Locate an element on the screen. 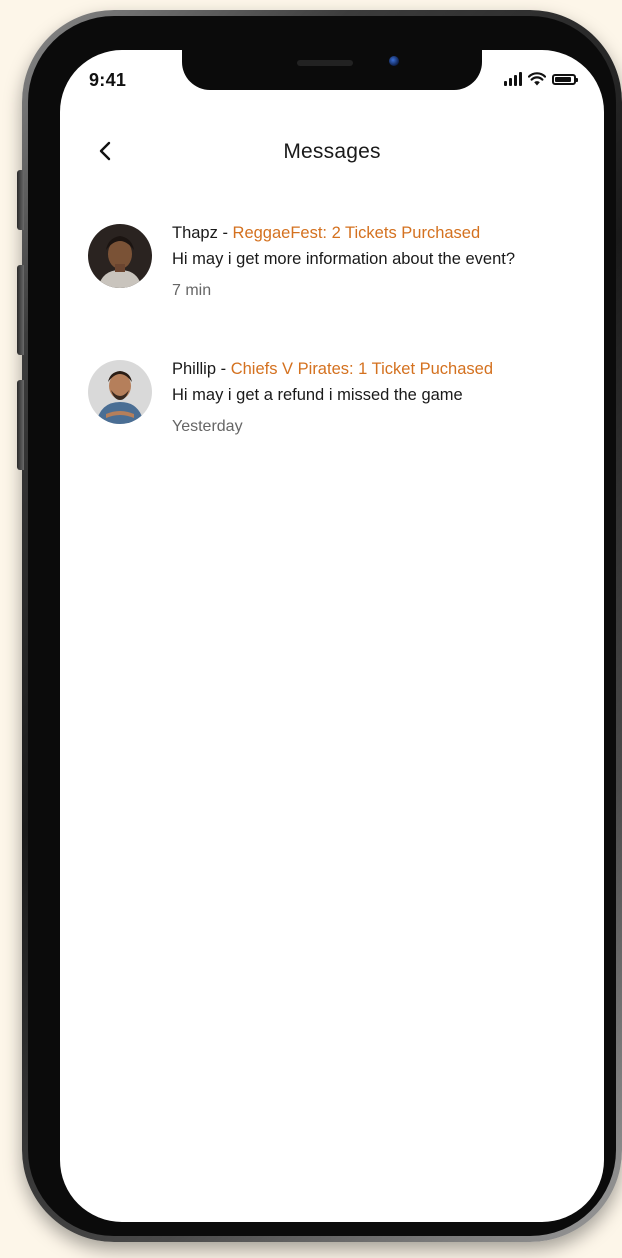 The width and height of the screenshot is (622, 1258). cellular-signal-icon is located at coordinates (513, 79).